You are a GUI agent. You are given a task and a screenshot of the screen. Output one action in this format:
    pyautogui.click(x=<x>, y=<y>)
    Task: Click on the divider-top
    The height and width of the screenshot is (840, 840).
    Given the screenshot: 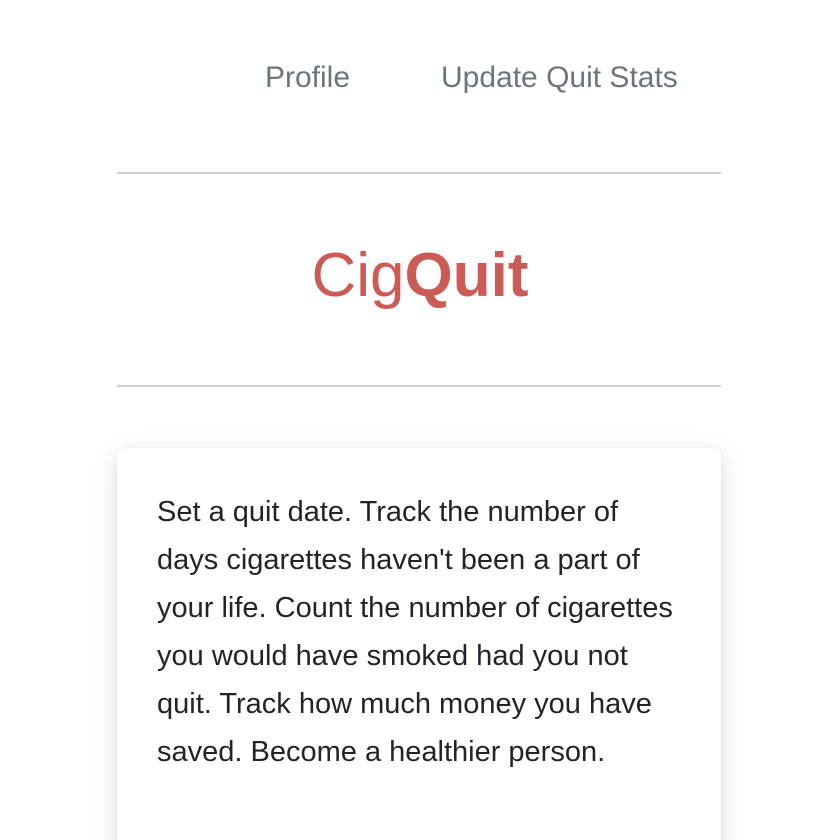 What is the action you would take?
    pyautogui.click(x=419, y=173)
    